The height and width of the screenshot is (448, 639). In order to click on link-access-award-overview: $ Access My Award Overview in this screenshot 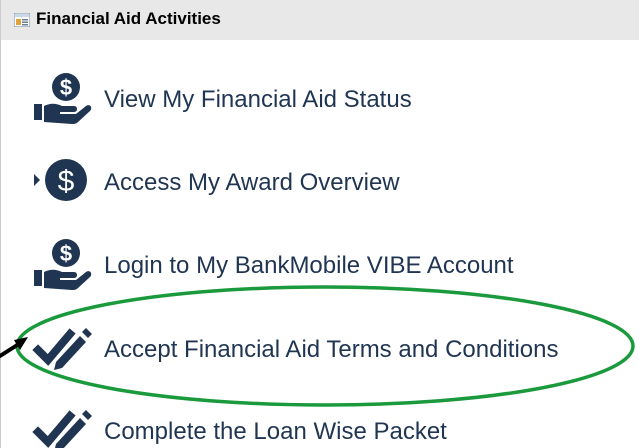, I will do `click(320, 181)`.